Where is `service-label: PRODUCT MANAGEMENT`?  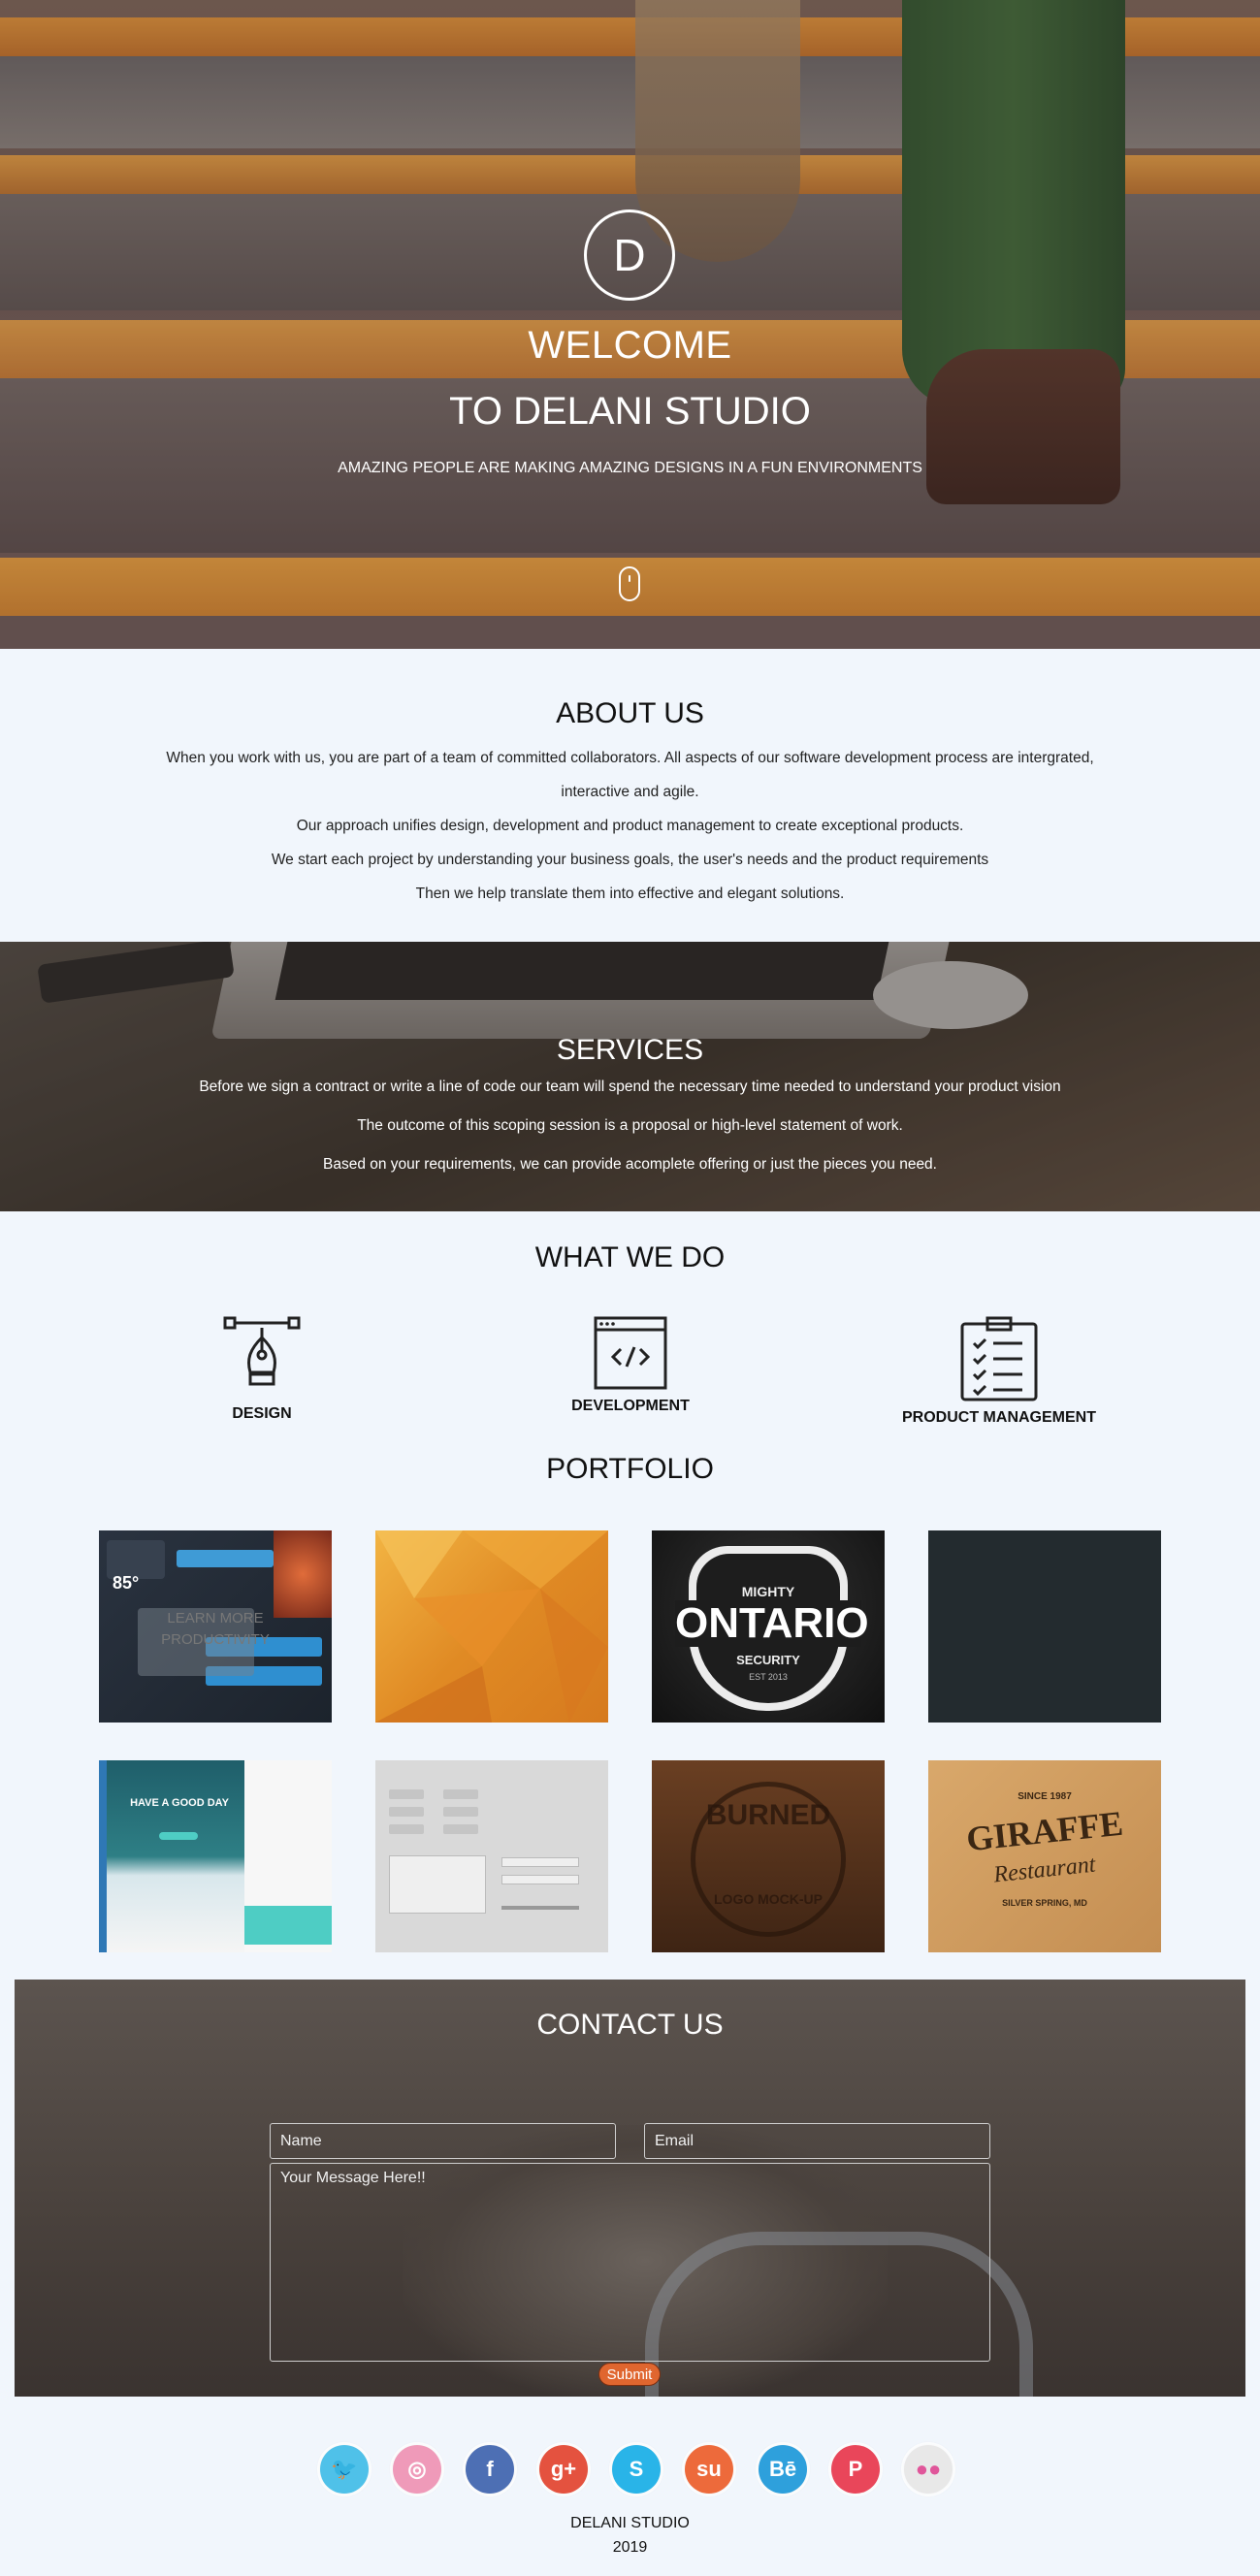
service-label: PRODUCT MANAGEMENT is located at coordinates (999, 1417).